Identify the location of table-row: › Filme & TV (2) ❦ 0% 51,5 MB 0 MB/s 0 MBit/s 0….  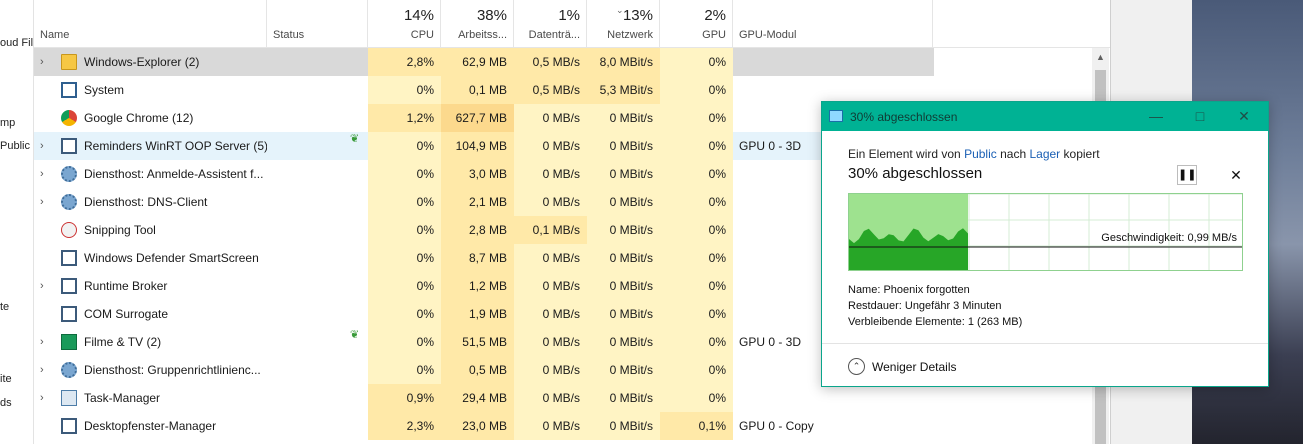
(484, 342).